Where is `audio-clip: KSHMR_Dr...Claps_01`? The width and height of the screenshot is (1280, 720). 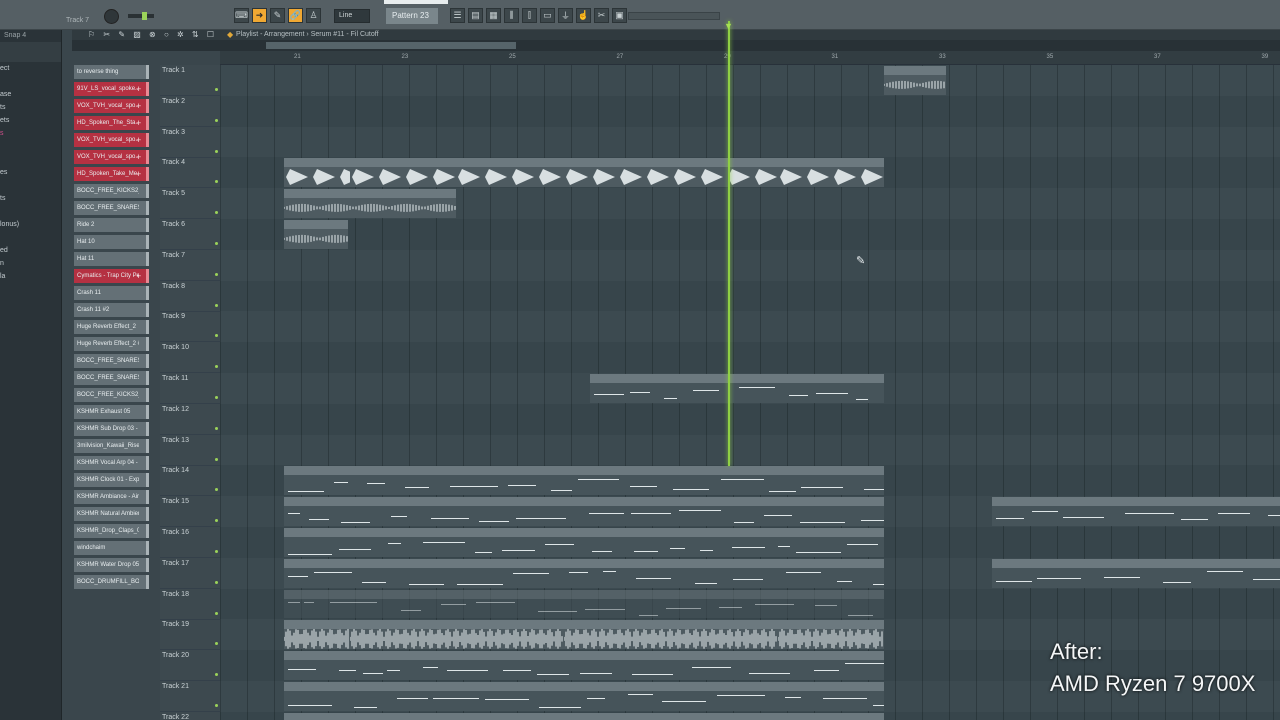
audio-clip: KSHMR_Dr...Claps_01 is located at coordinates (317, 173).